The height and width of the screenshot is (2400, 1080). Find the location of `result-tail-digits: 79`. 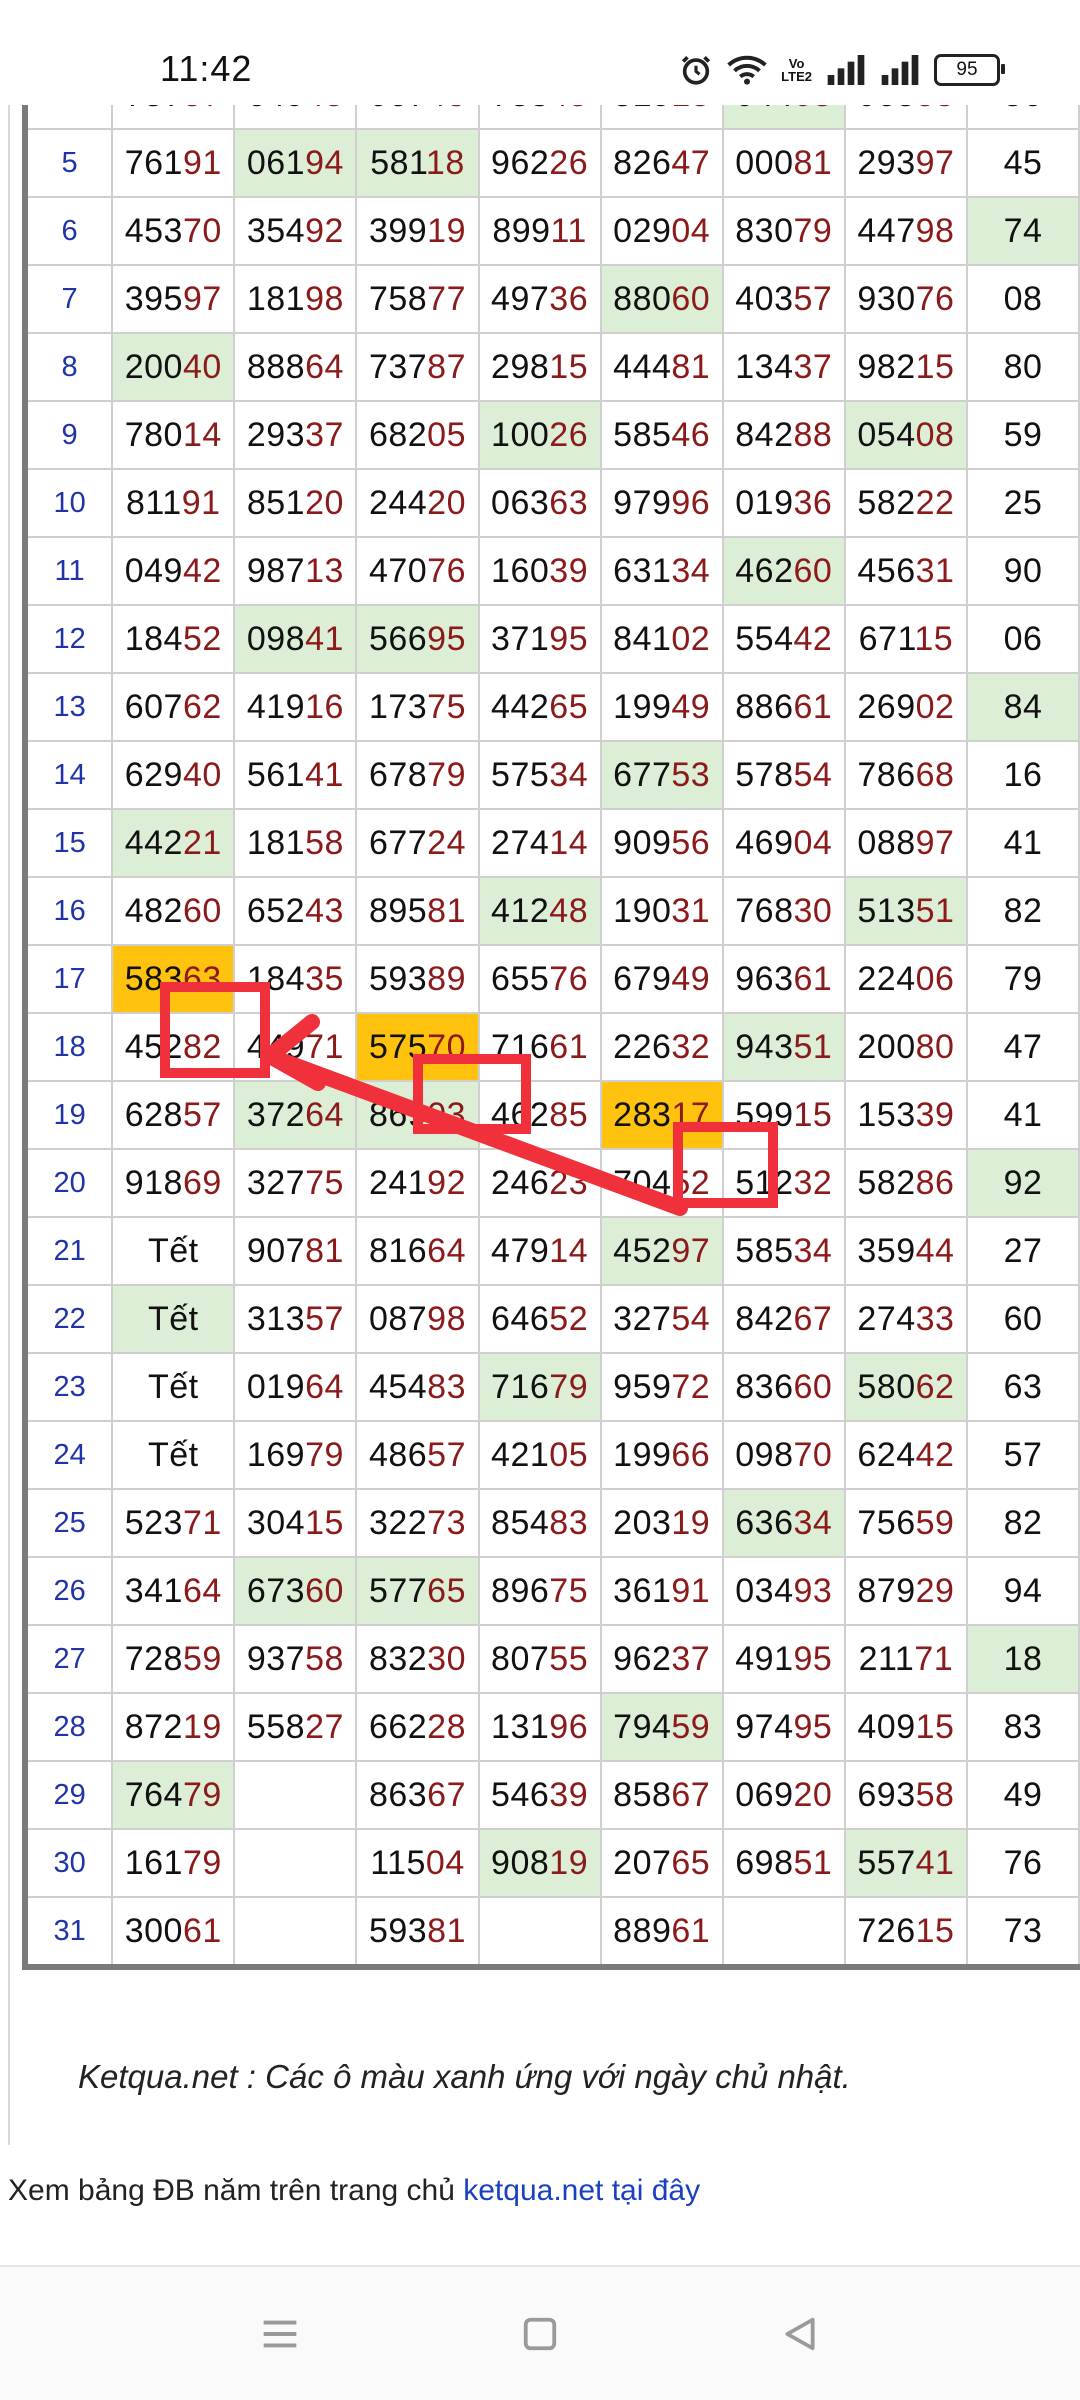

result-tail-digits: 79 is located at coordinates (202, 1862).